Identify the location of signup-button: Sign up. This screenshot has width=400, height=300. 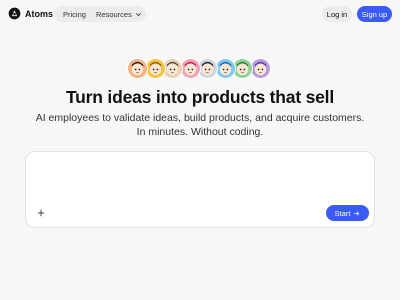
(374, 14).